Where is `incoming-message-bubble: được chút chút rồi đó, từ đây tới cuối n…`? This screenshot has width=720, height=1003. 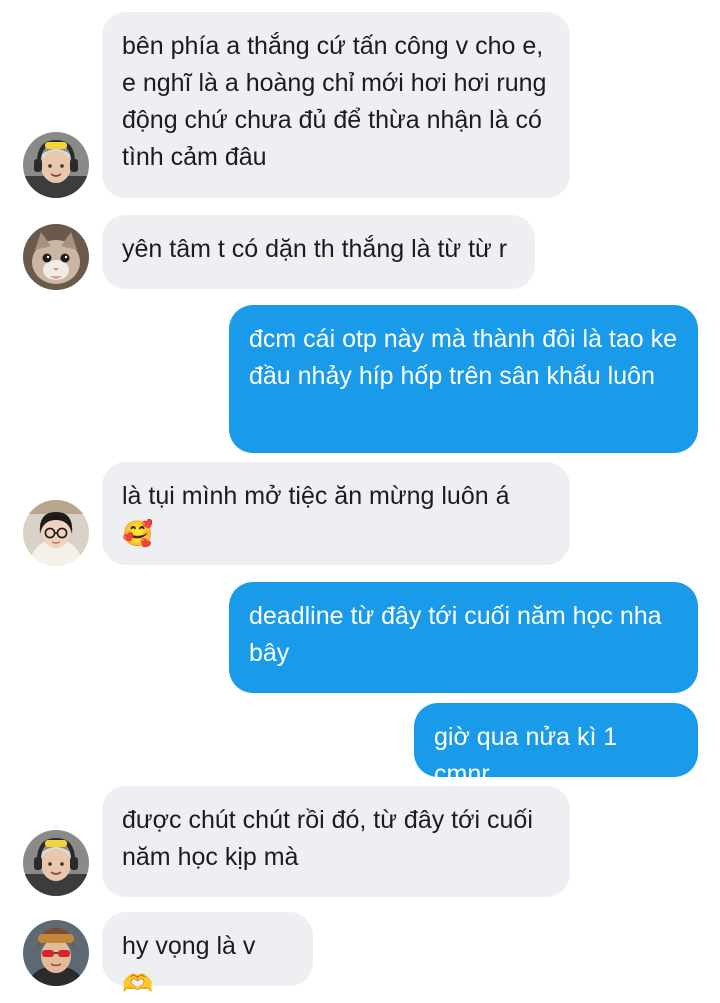 incoming-message-bubble: được chút chút rồi đó, từ đây tới cuối n… is located at coordinates (336, 841).